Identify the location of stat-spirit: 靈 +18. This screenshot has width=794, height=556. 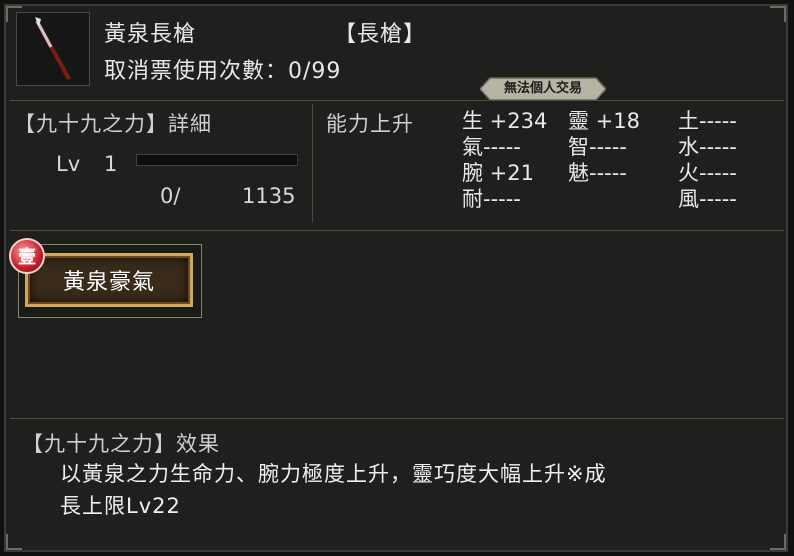
(604, 121).